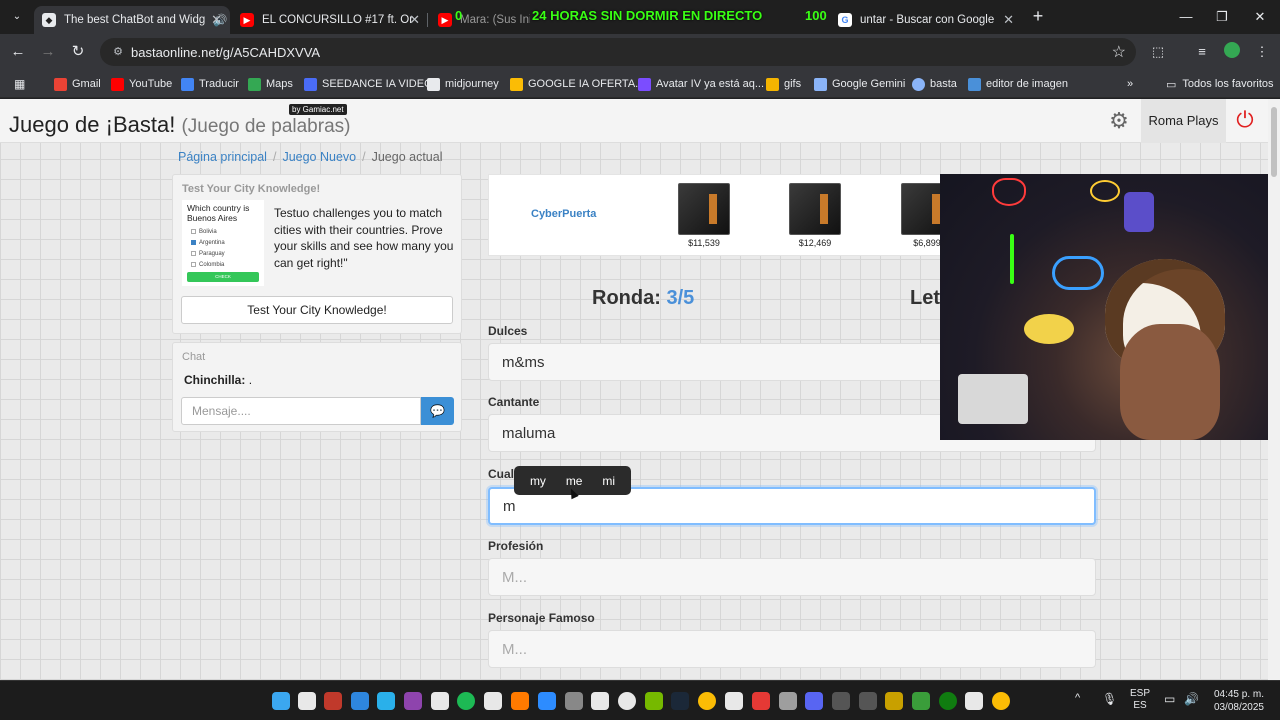 The height and width of the screenshot is (720, 1280). Describe the element at coordinates (600, 701) in the screenshot. I see `capcut-icon` at that location.